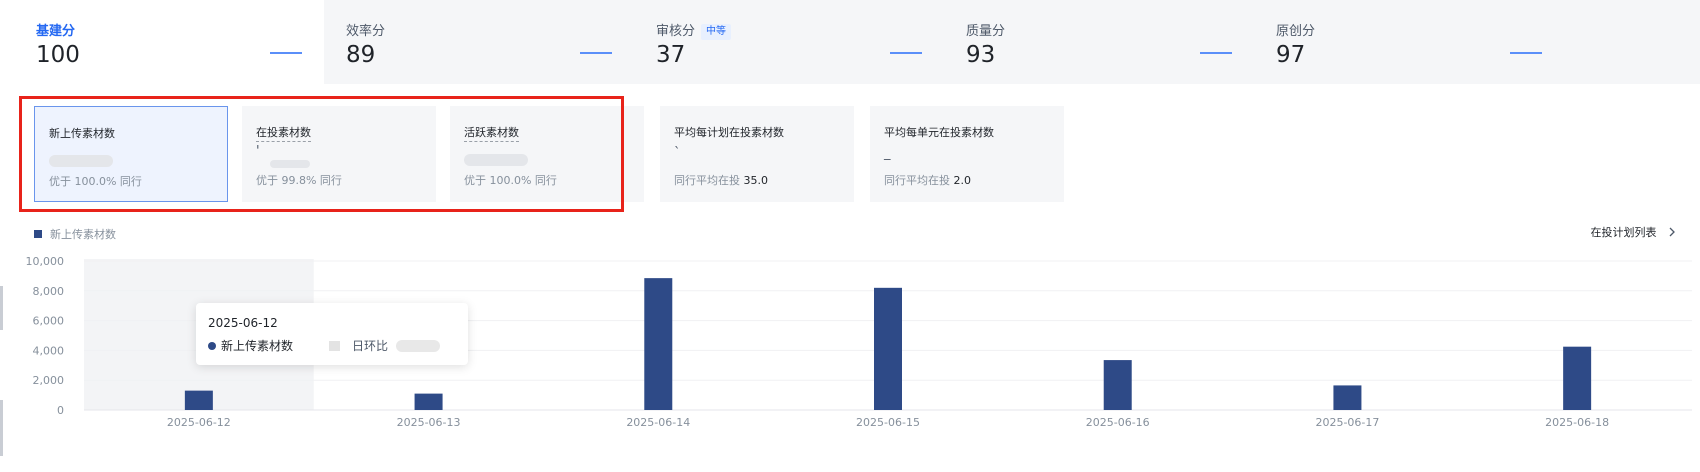 The image size is (1700, 472). Describe the element at coordinates (38, 234) in the screenshot. I see `legend-swatch` at that location.